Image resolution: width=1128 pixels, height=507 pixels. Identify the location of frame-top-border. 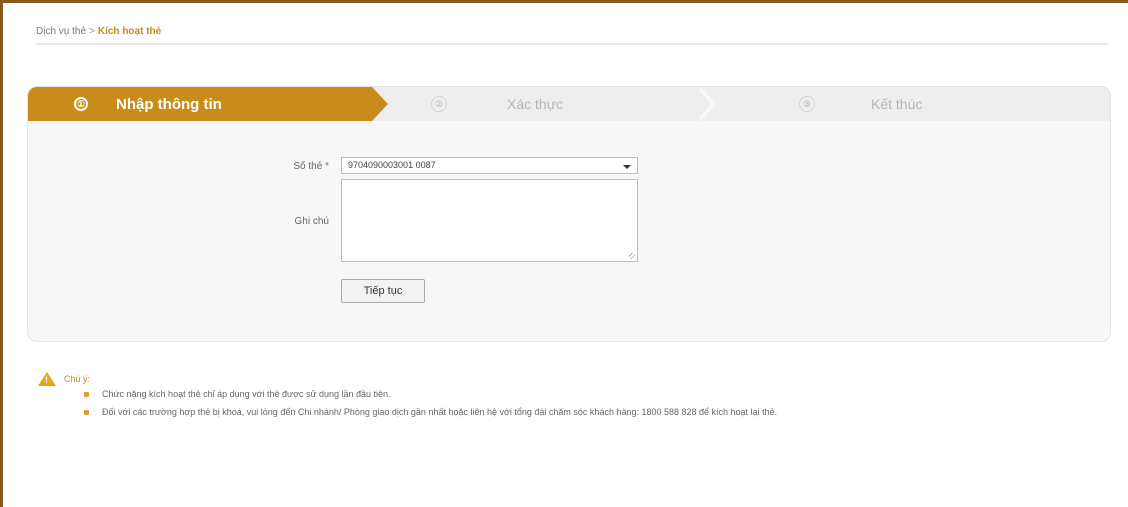
(564, 1).